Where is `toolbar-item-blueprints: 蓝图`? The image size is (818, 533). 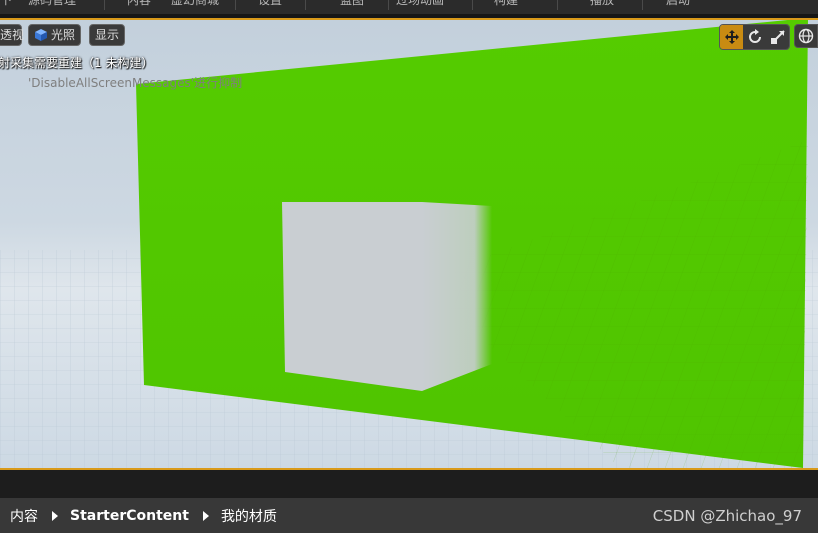
toolbar-item-blueprints: 蓝图 is located at coordinates (352, 4).